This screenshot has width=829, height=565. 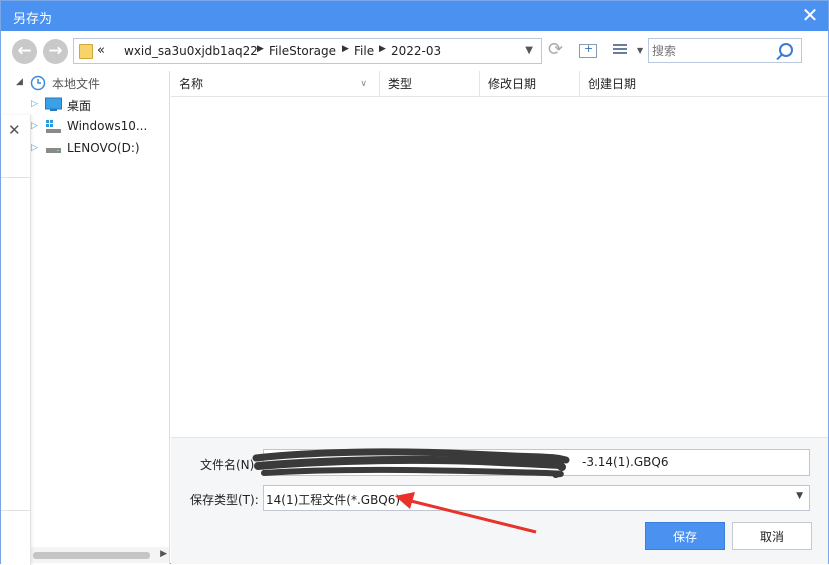 What do you see at coordinates (625, 462) in the screenshot?
I see `filename-value: -3.14(1).GBQ6` at bounding box center [625, 462].